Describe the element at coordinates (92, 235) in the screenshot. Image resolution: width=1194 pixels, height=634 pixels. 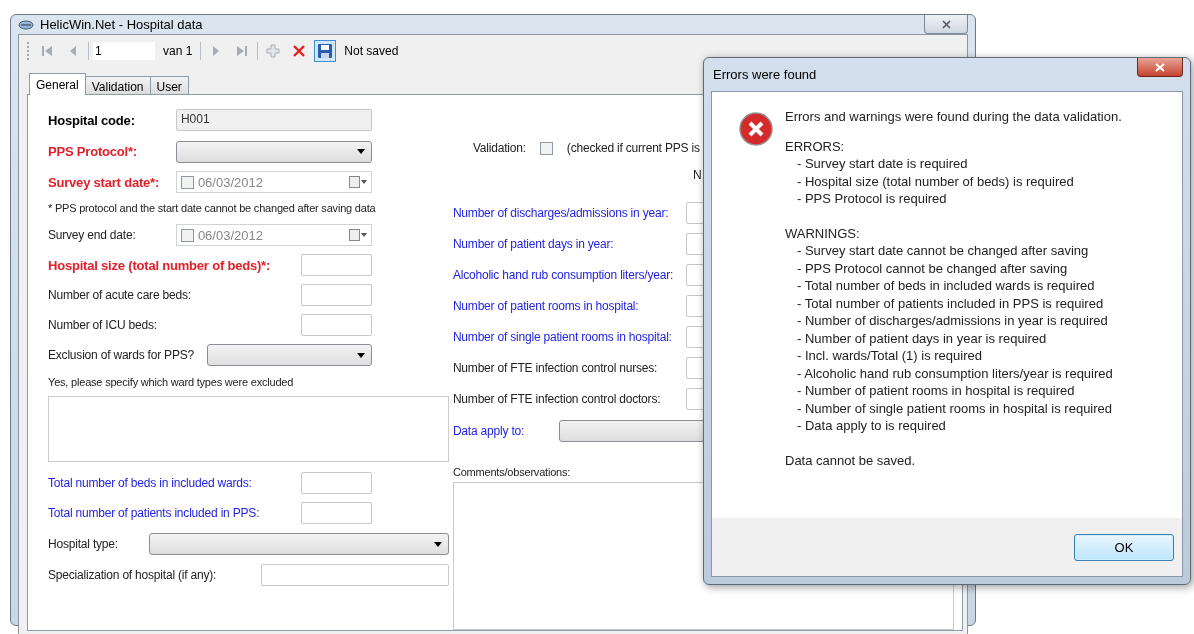
I see `field-label: Survey end date:` at that location.